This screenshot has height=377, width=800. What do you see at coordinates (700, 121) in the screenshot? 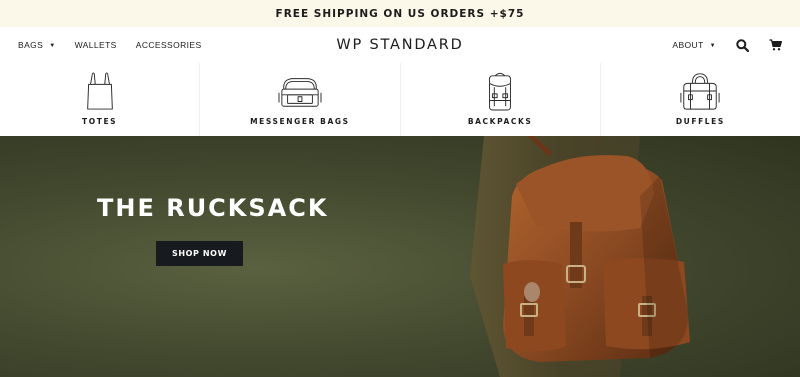
I see `category-duffles-label: DUFFLES` at bounding box center [700, 121].